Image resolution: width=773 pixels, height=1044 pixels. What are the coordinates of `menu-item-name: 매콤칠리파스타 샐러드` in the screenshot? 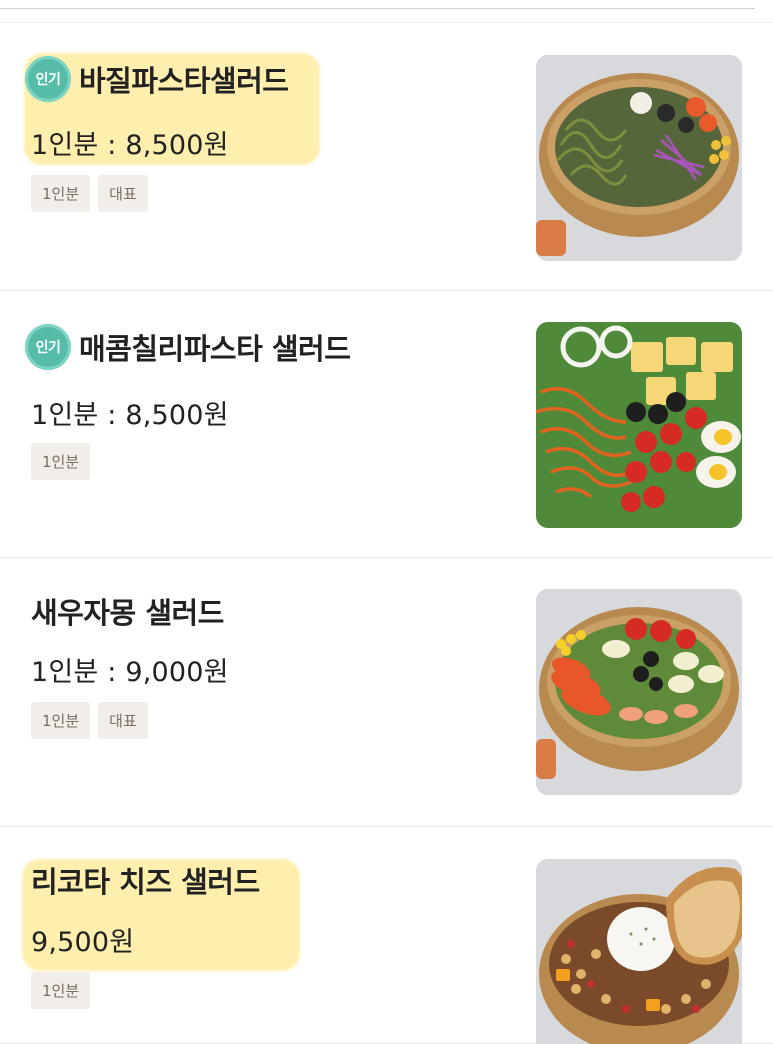 It's located at (215, 349).